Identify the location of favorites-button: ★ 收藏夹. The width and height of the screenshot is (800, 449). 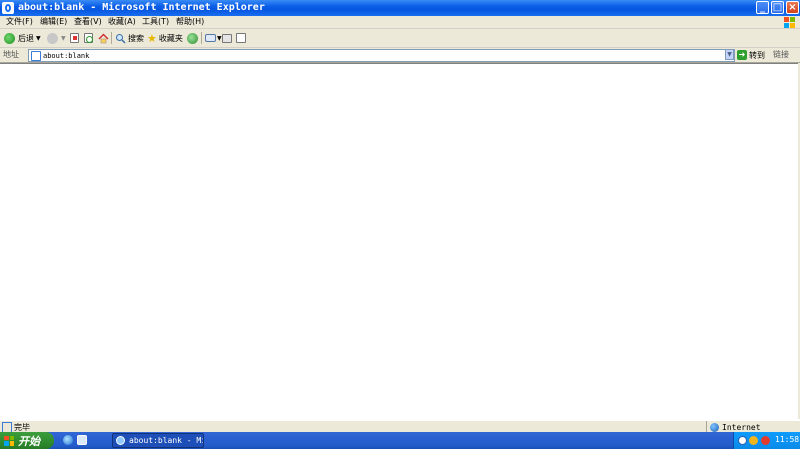
(165, 38).